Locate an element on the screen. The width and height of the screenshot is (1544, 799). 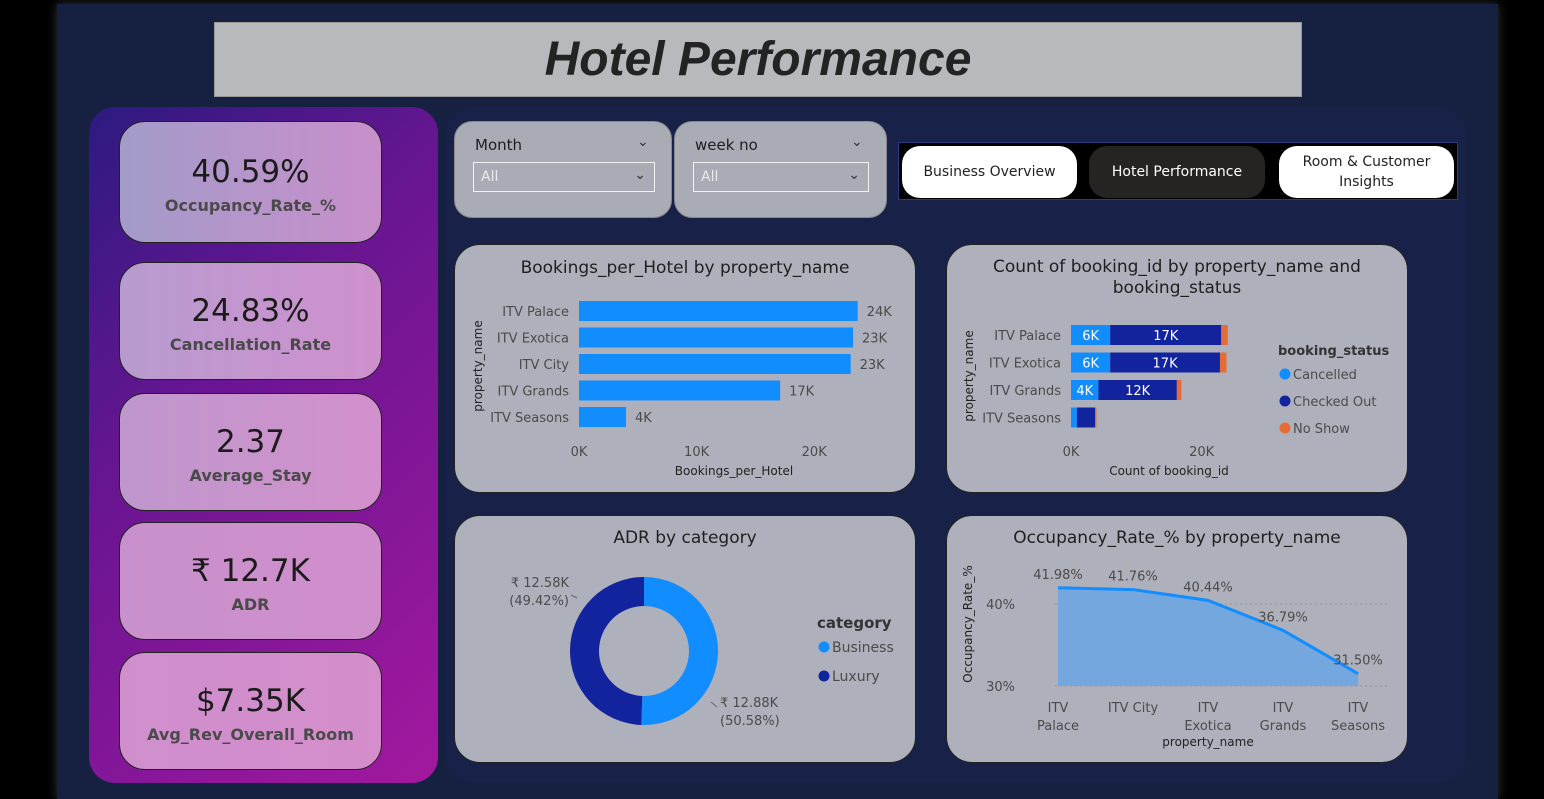
kpi-card-average-stay: 2.37 Average_Stay is located at coordinates (250, 452).